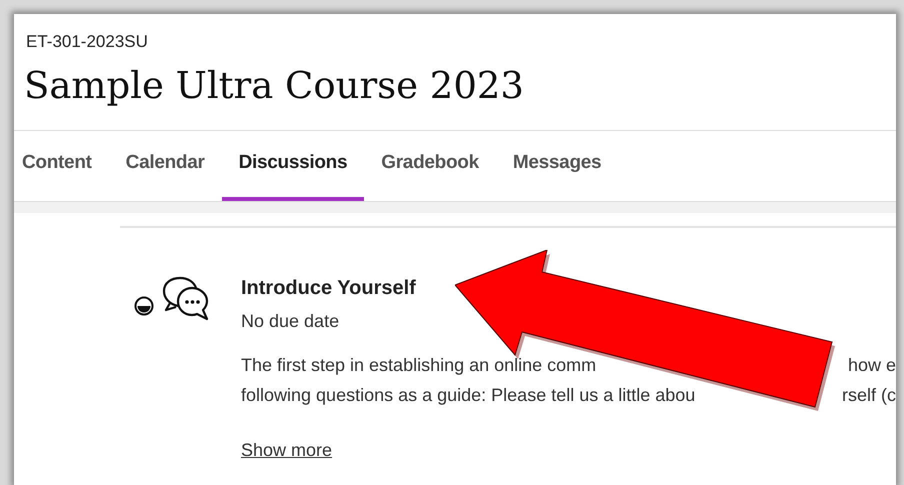 This screenshot has width=904, height=485. Describe the element at coordinates (869, 395) in the screenshot. I see `description-text: rself (c` at that location.